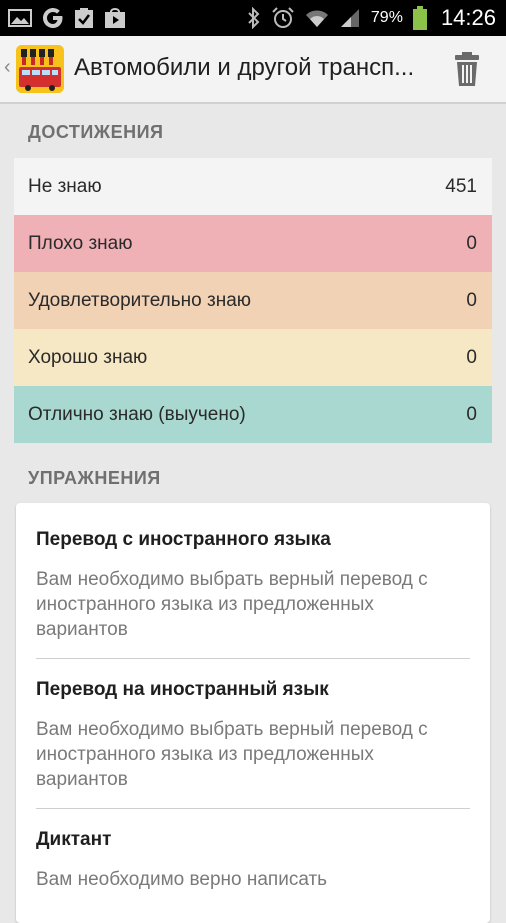 The height and width of the screenshot is (923, 506). What do you see at coordinates (253, 357) in the screenshot?
I see `stat-row-good: Хорошо знаю 0` at bounding box center [253, 357].